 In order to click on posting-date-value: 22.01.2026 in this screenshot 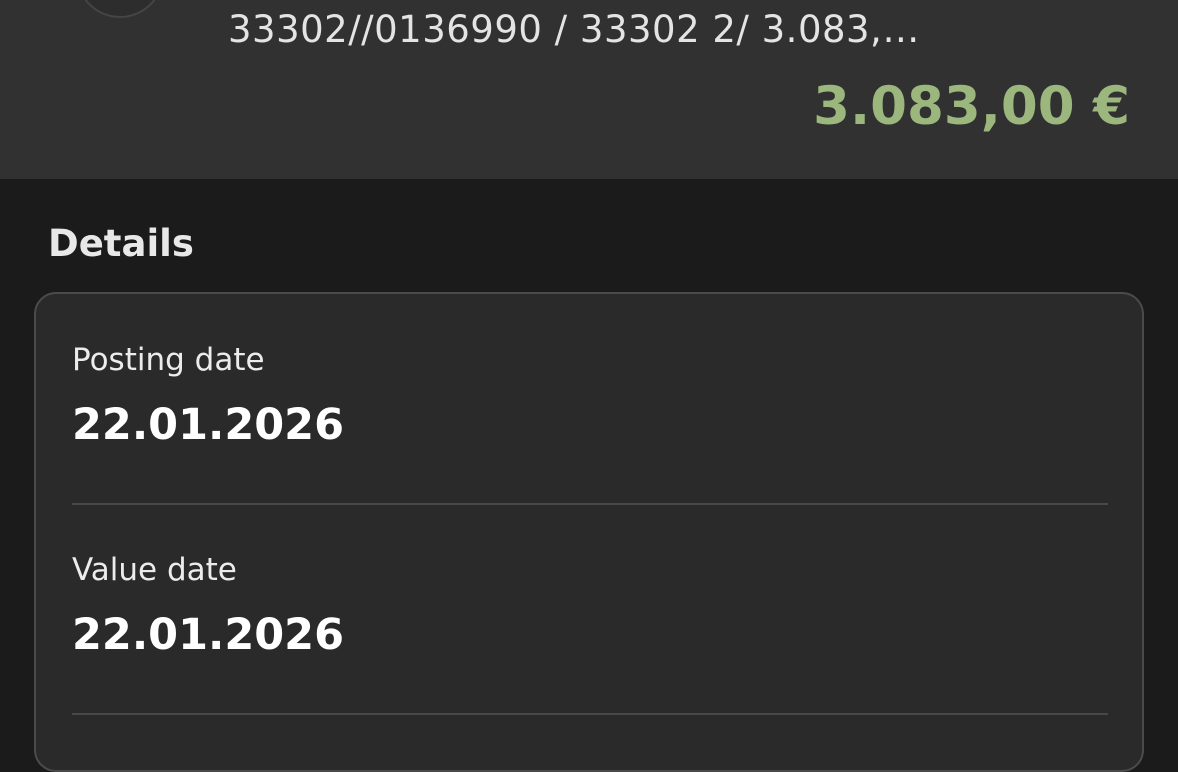, I will do `click(208, 425)`.